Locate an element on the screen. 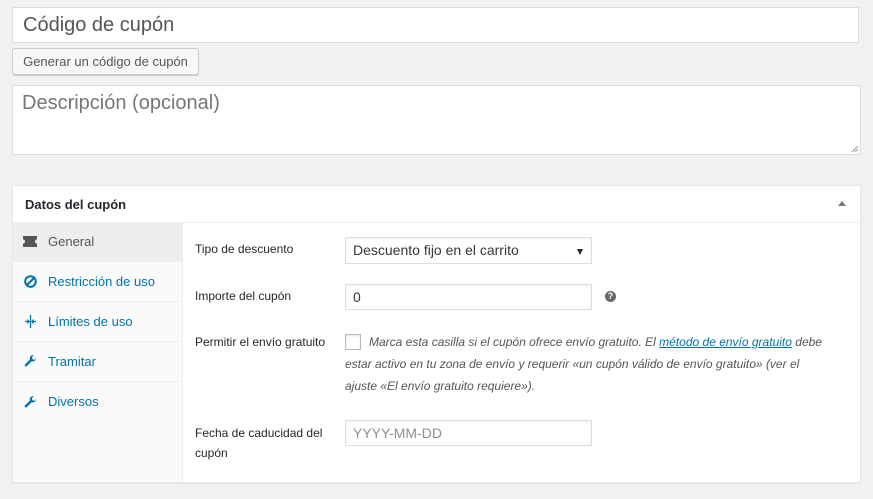  help-icon: ? is located at coordinates (610, 296).